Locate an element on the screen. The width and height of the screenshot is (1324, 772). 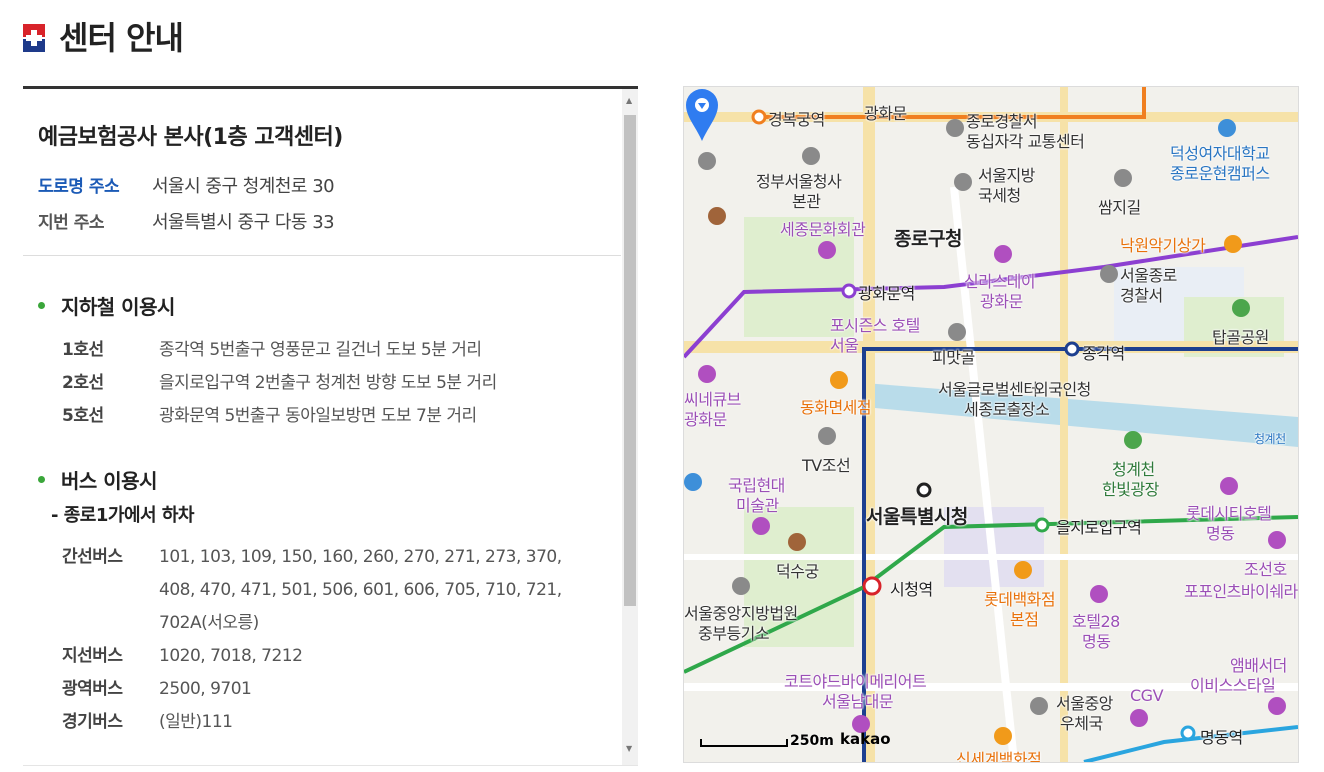
subway-line-desc: 종각역 5번출구 영풍문고 길건너 도보 5분 거리 is located at coordinates (320, 350).